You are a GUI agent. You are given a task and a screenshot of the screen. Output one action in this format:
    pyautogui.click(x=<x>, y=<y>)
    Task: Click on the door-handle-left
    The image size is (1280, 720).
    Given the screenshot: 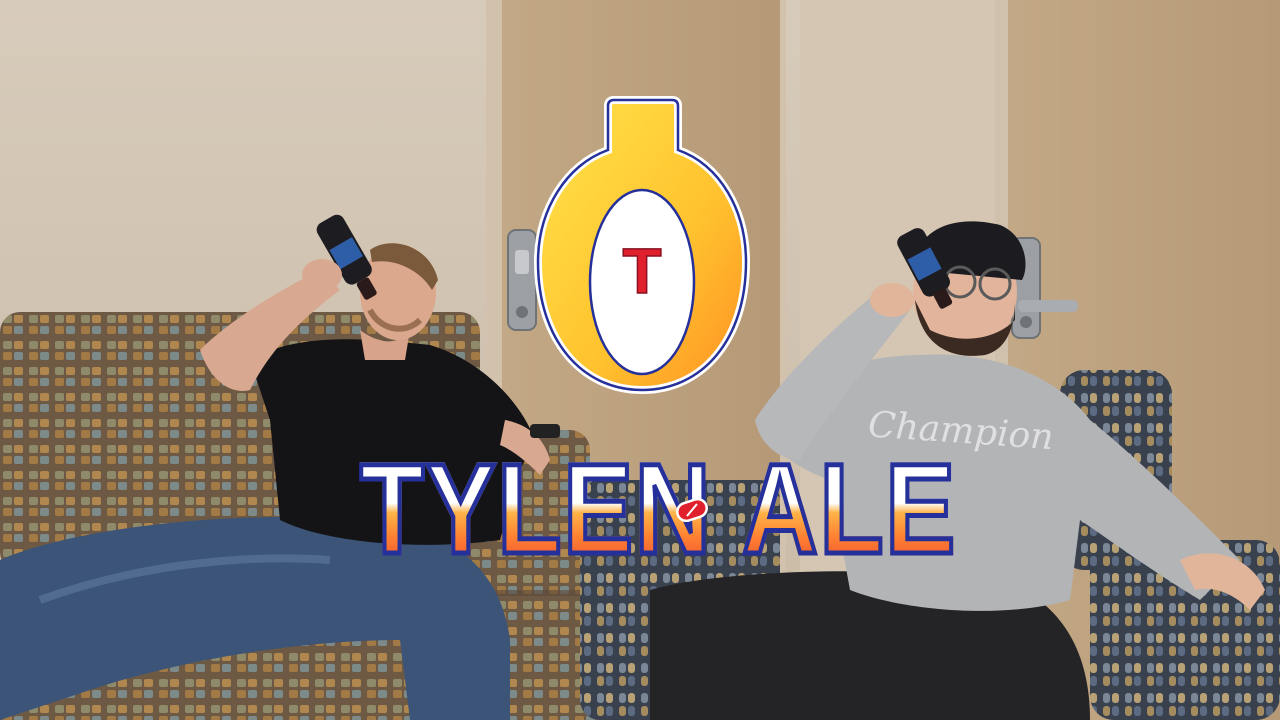 What is the action you would take?
    pyautogui.click(x=522, y=280)
    